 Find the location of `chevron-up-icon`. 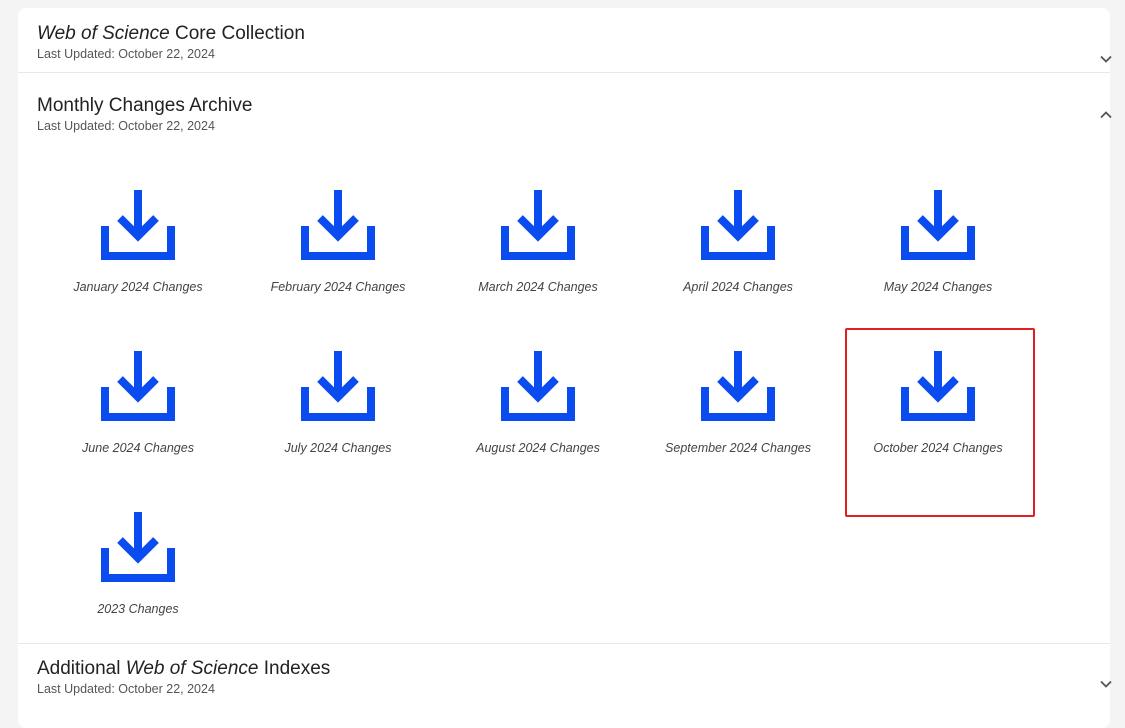

chevron-up-icon is located at coordinates (1106, 115).